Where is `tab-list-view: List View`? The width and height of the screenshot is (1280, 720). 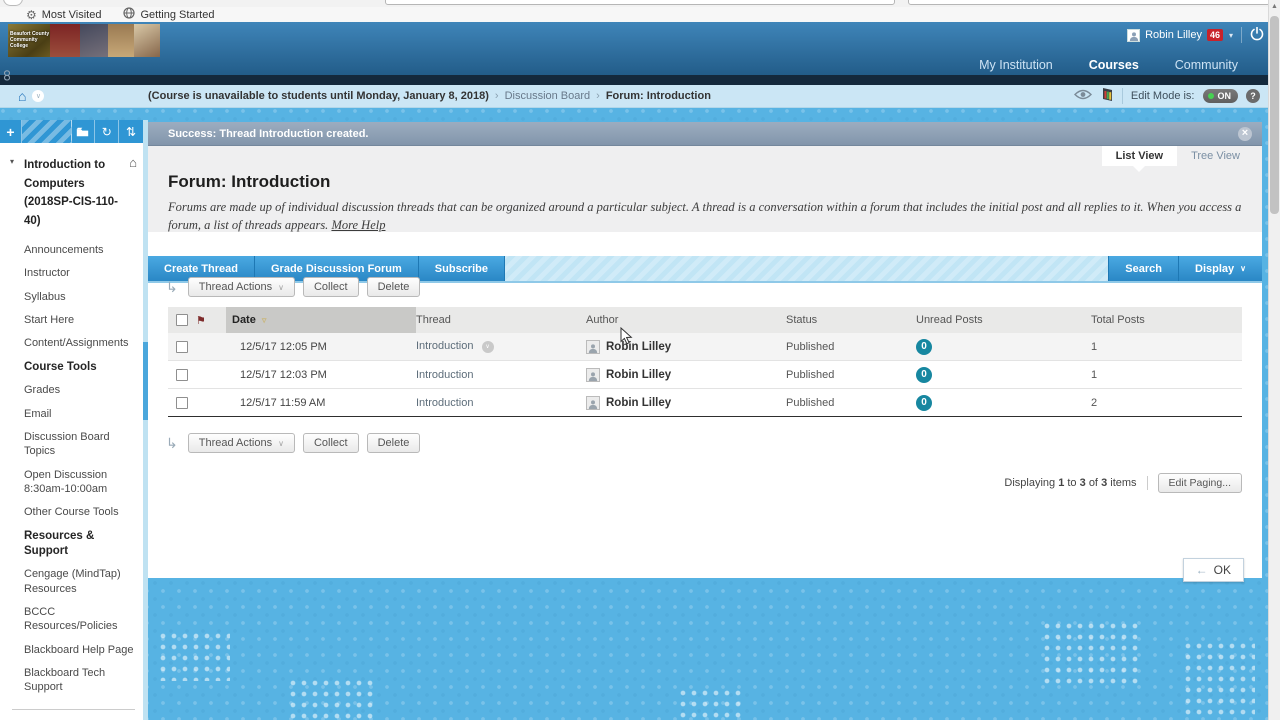
tab-list-view: List View is located at coordinates (1139, 159).